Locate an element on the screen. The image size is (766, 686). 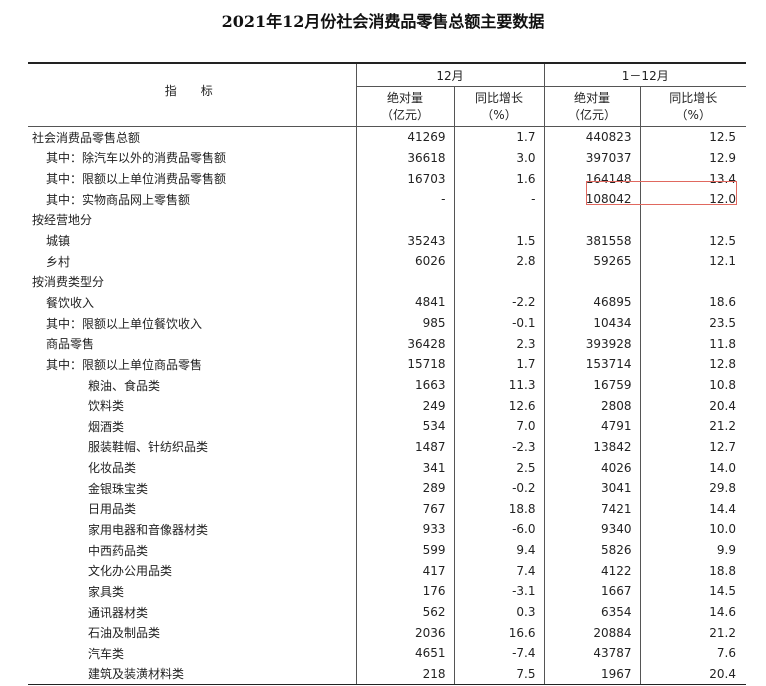
table-row: 汽车类 4651 -7.4 43787 7.6 is located at coordinates (387, 653).